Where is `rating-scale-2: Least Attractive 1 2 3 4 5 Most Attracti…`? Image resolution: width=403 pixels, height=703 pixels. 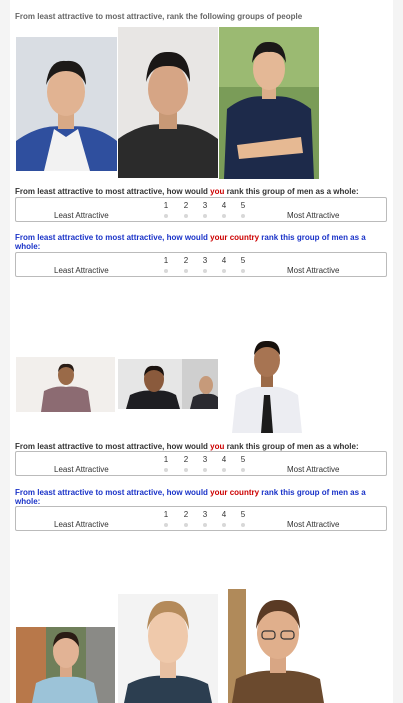
rating-scale-2: Least Attractive 1 2 3 4 5 Most Attracti… is located at coordinates (201, 264).